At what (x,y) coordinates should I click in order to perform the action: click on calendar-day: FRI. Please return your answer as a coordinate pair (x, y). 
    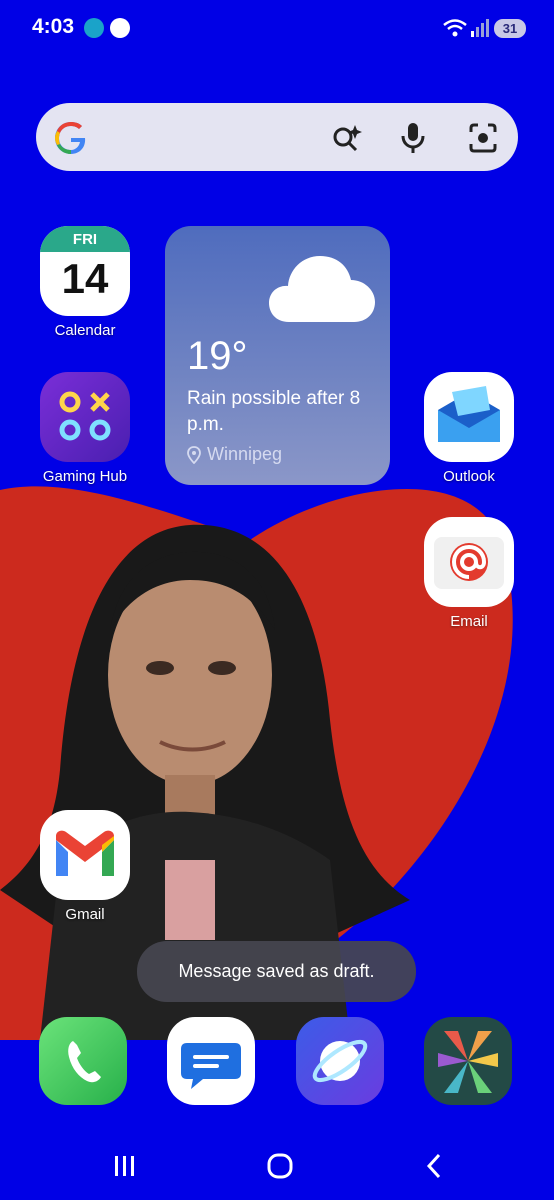
    Looking at the image, I should click on (85, 239).